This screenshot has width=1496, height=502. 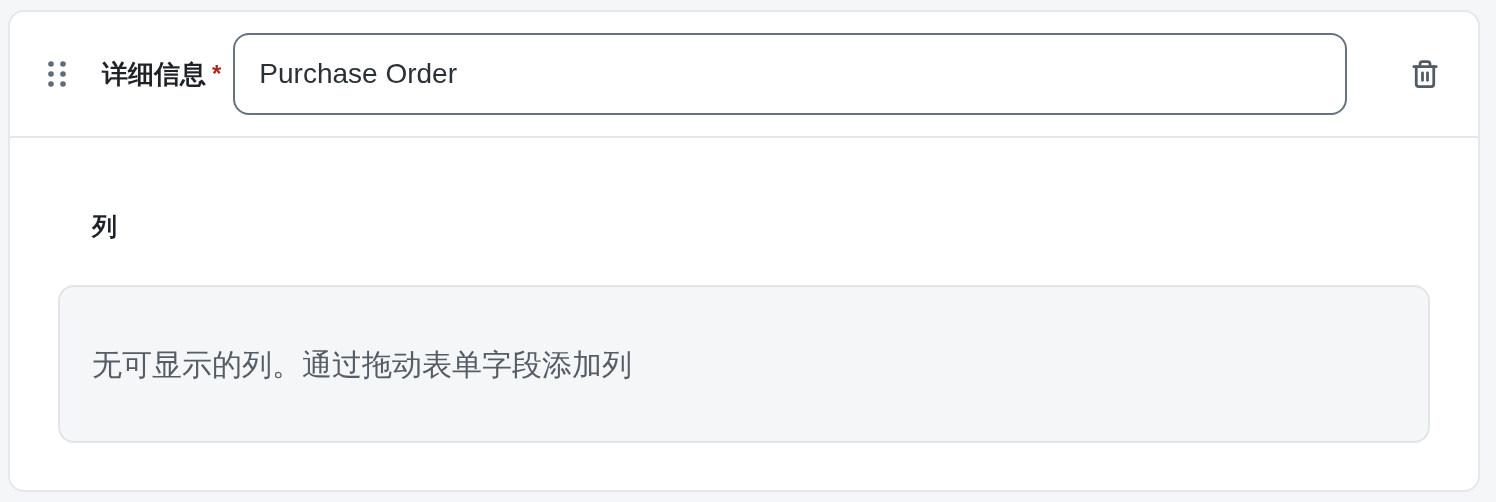 I want to click on section-heading: 列, so click(x=105, y=226).